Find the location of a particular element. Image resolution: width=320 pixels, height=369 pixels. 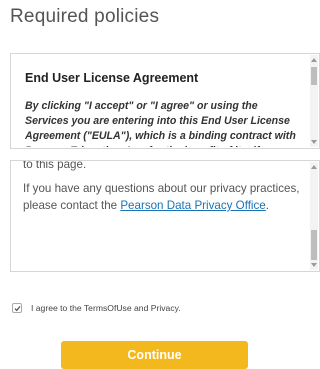

agree-checkbox is located at coordinates (17, 308).